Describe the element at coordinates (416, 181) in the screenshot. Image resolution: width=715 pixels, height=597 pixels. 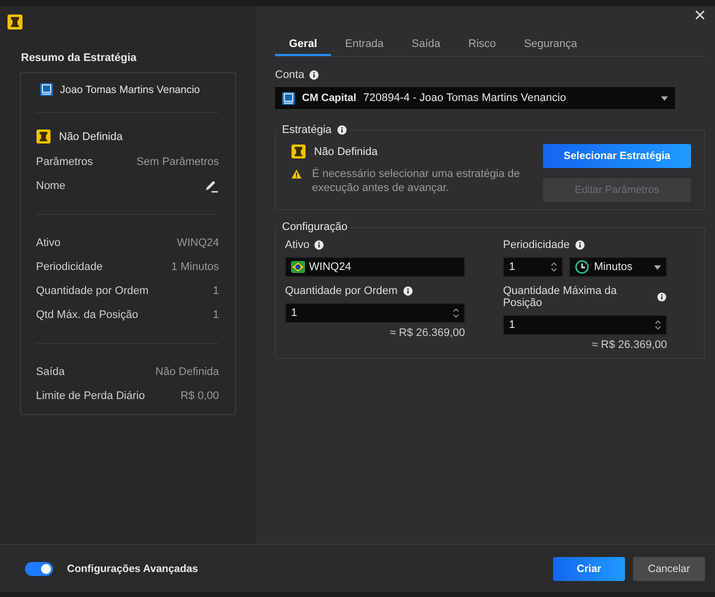
I see `warning-text: É necessário selecionar uma estratégia de execução antes de avançar.` at that location.